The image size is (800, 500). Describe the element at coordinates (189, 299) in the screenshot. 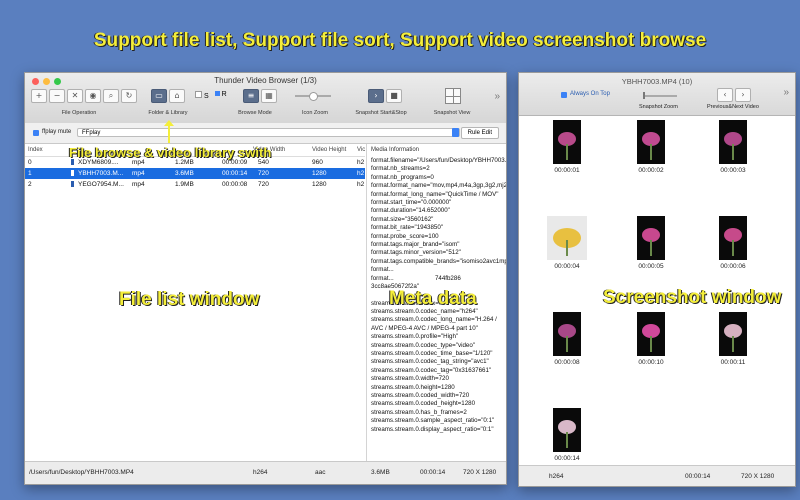

I see `overlay-file-list: File list window` at that location.